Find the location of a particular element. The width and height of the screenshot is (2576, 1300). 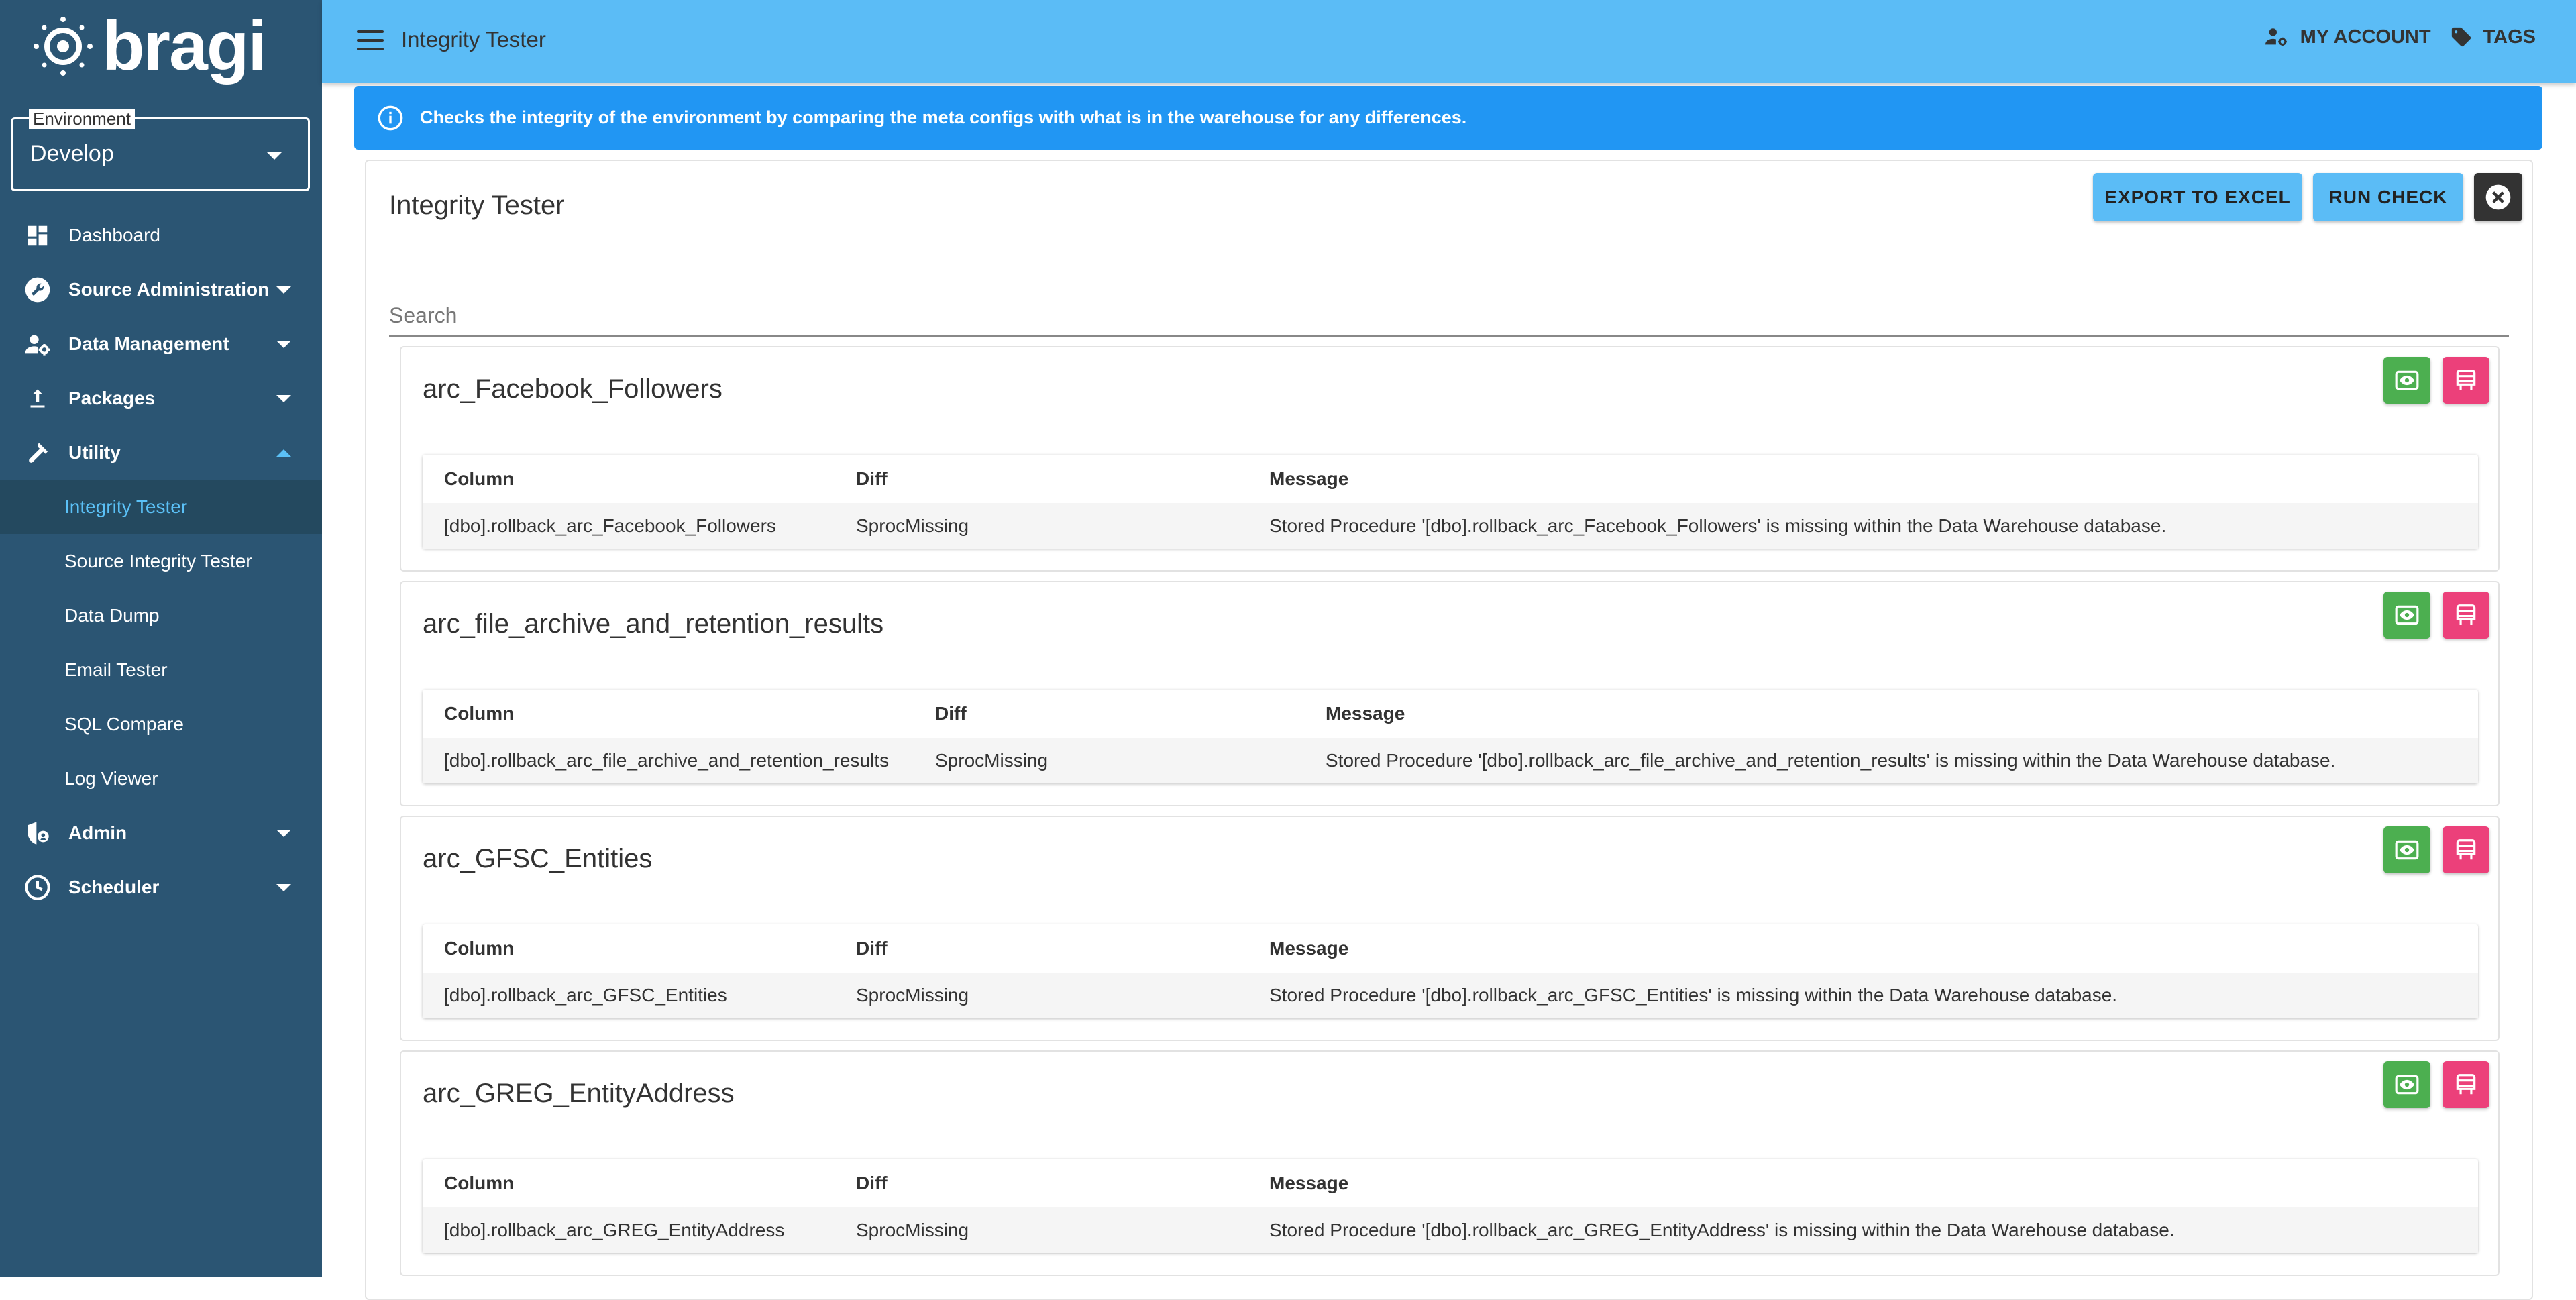

column-header-column: Column is located at coordinates (479, 949).